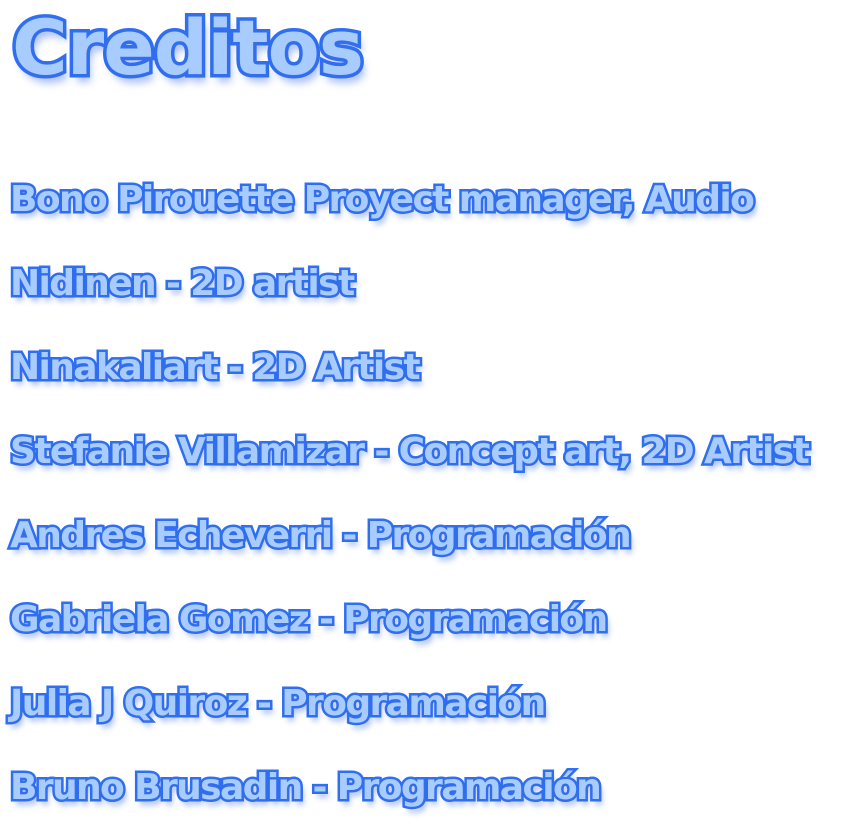 The width and height of the screenshot is (846, 836). I want to click on credit-line: Andres Echeverri - Programación, so click(320, 536).